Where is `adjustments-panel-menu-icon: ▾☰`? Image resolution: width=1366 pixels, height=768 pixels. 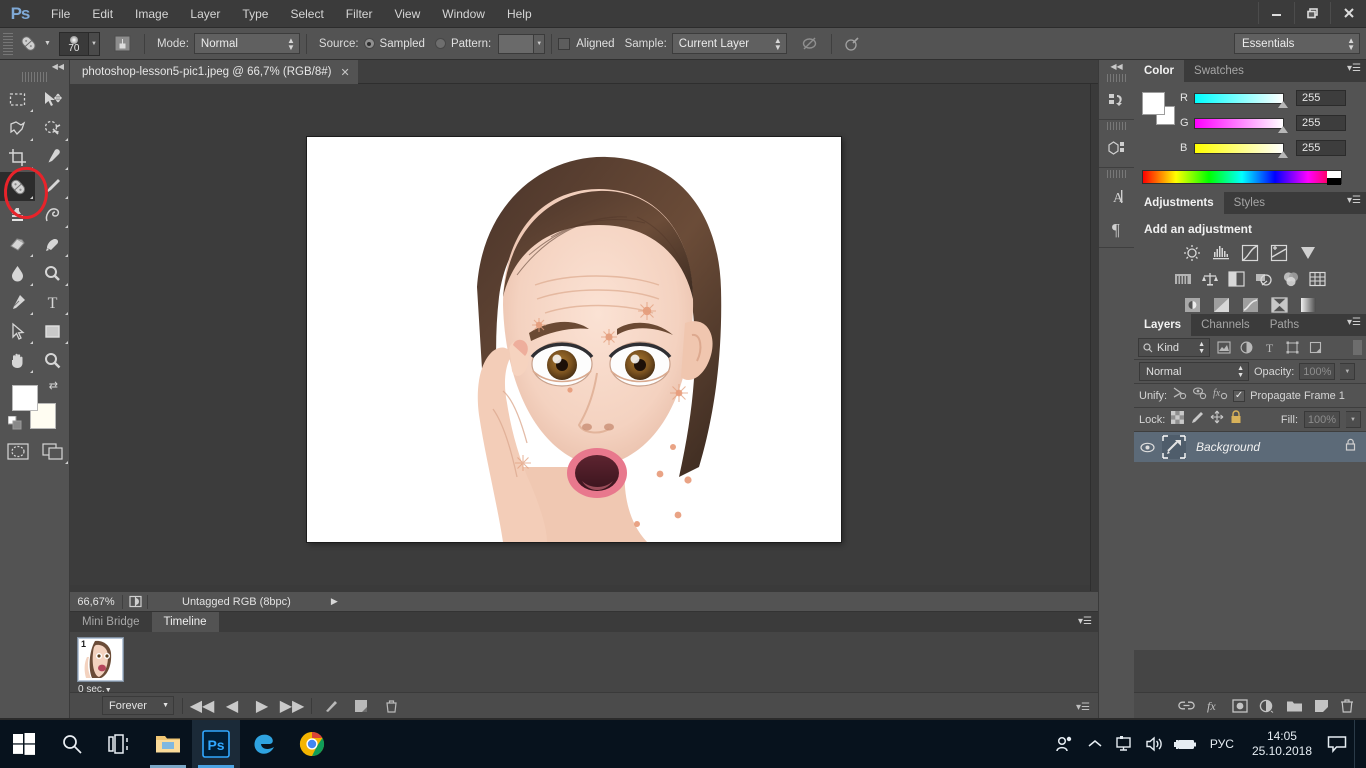 adjustments-panel-menu-icon: ▾☰ is located at coordinates (1354, 201).